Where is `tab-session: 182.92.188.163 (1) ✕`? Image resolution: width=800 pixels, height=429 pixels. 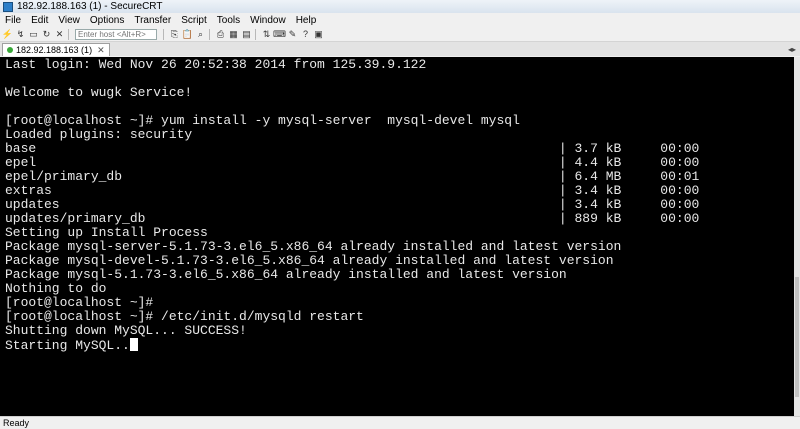
tab-session: 182.92.188.163 (1) ✕ is located at coordinates (56, 49).